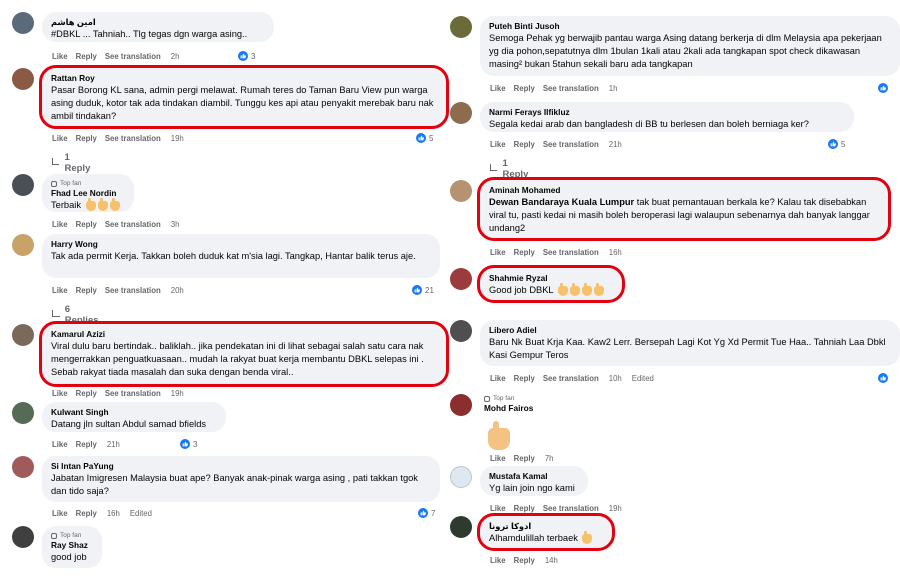 Image resolution: width=900 pixels, height=580 pixels. Describe the element at coordinates (175, 56) in the screenshot. I see `comment-time: 2h` at that location.